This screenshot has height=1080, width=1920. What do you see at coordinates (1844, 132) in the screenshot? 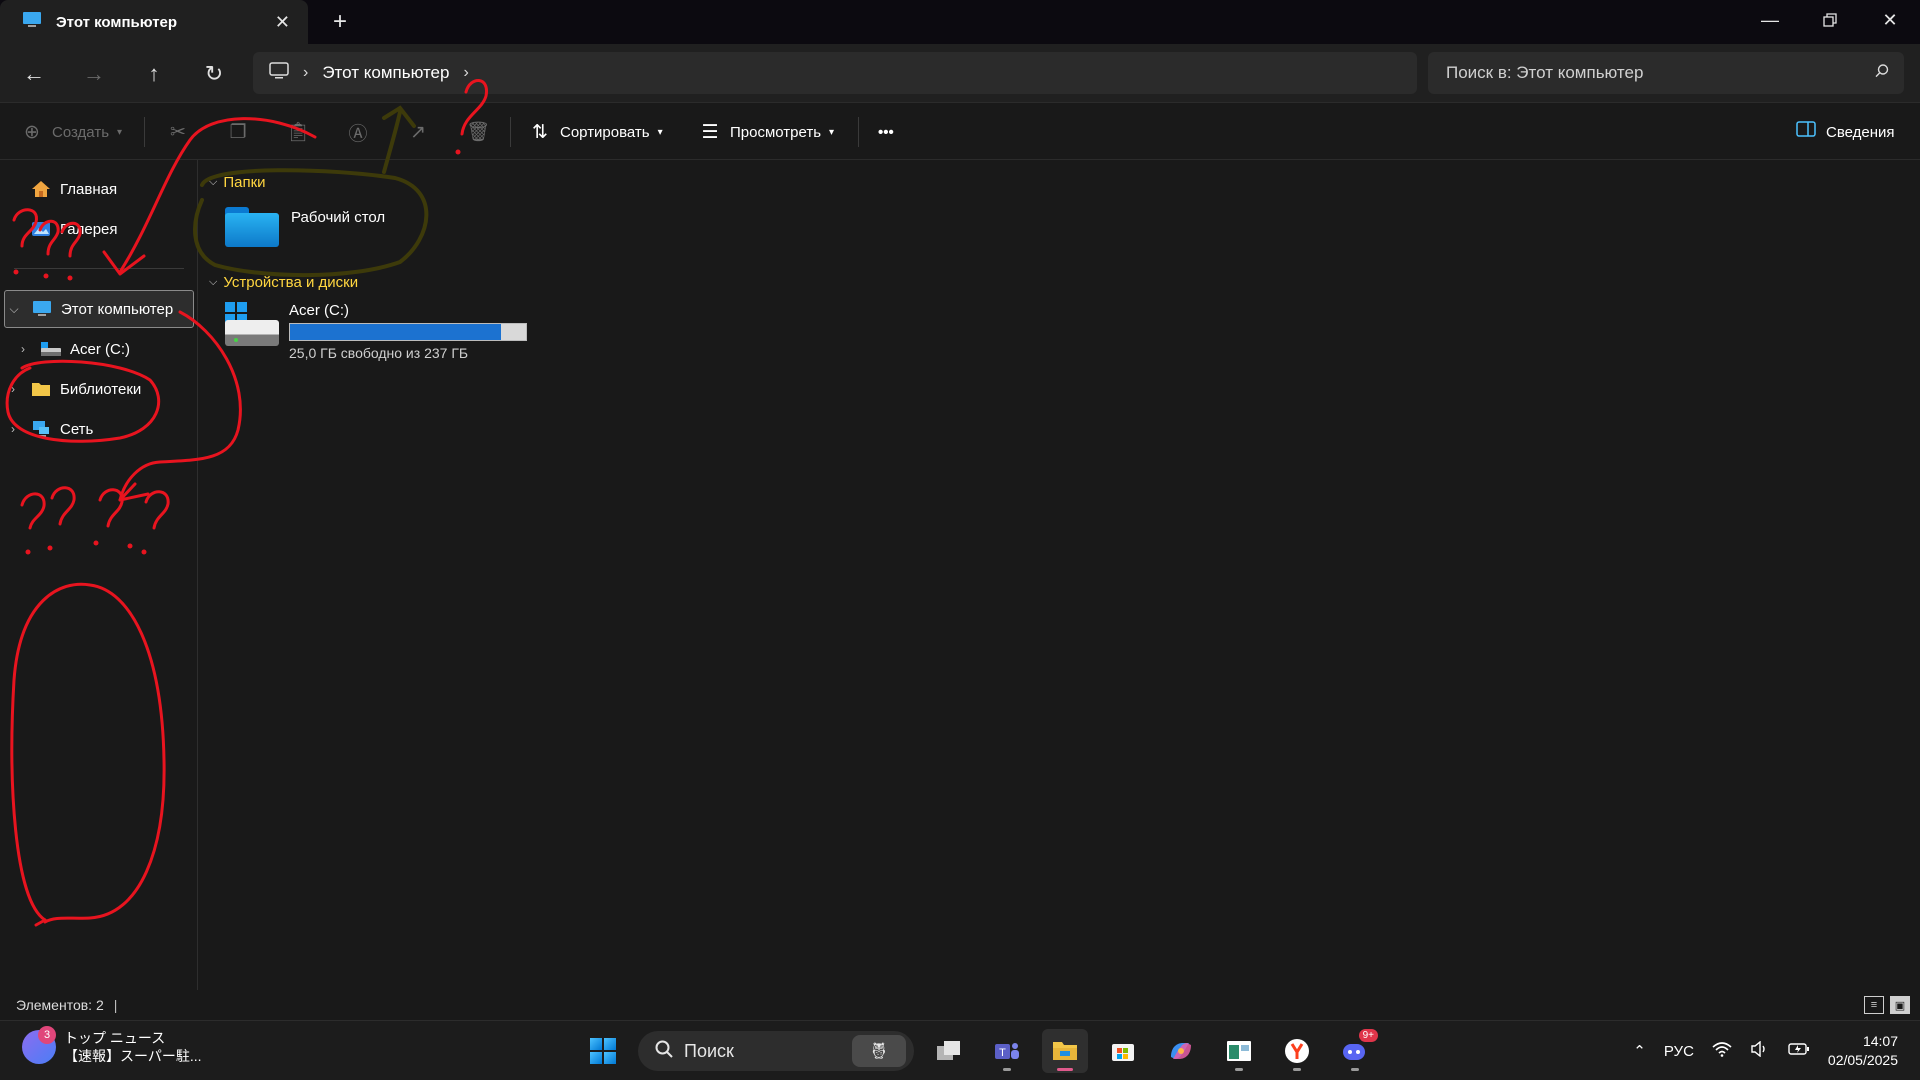
I see `details-button: Сведения` at bounding box center [1844, 132].